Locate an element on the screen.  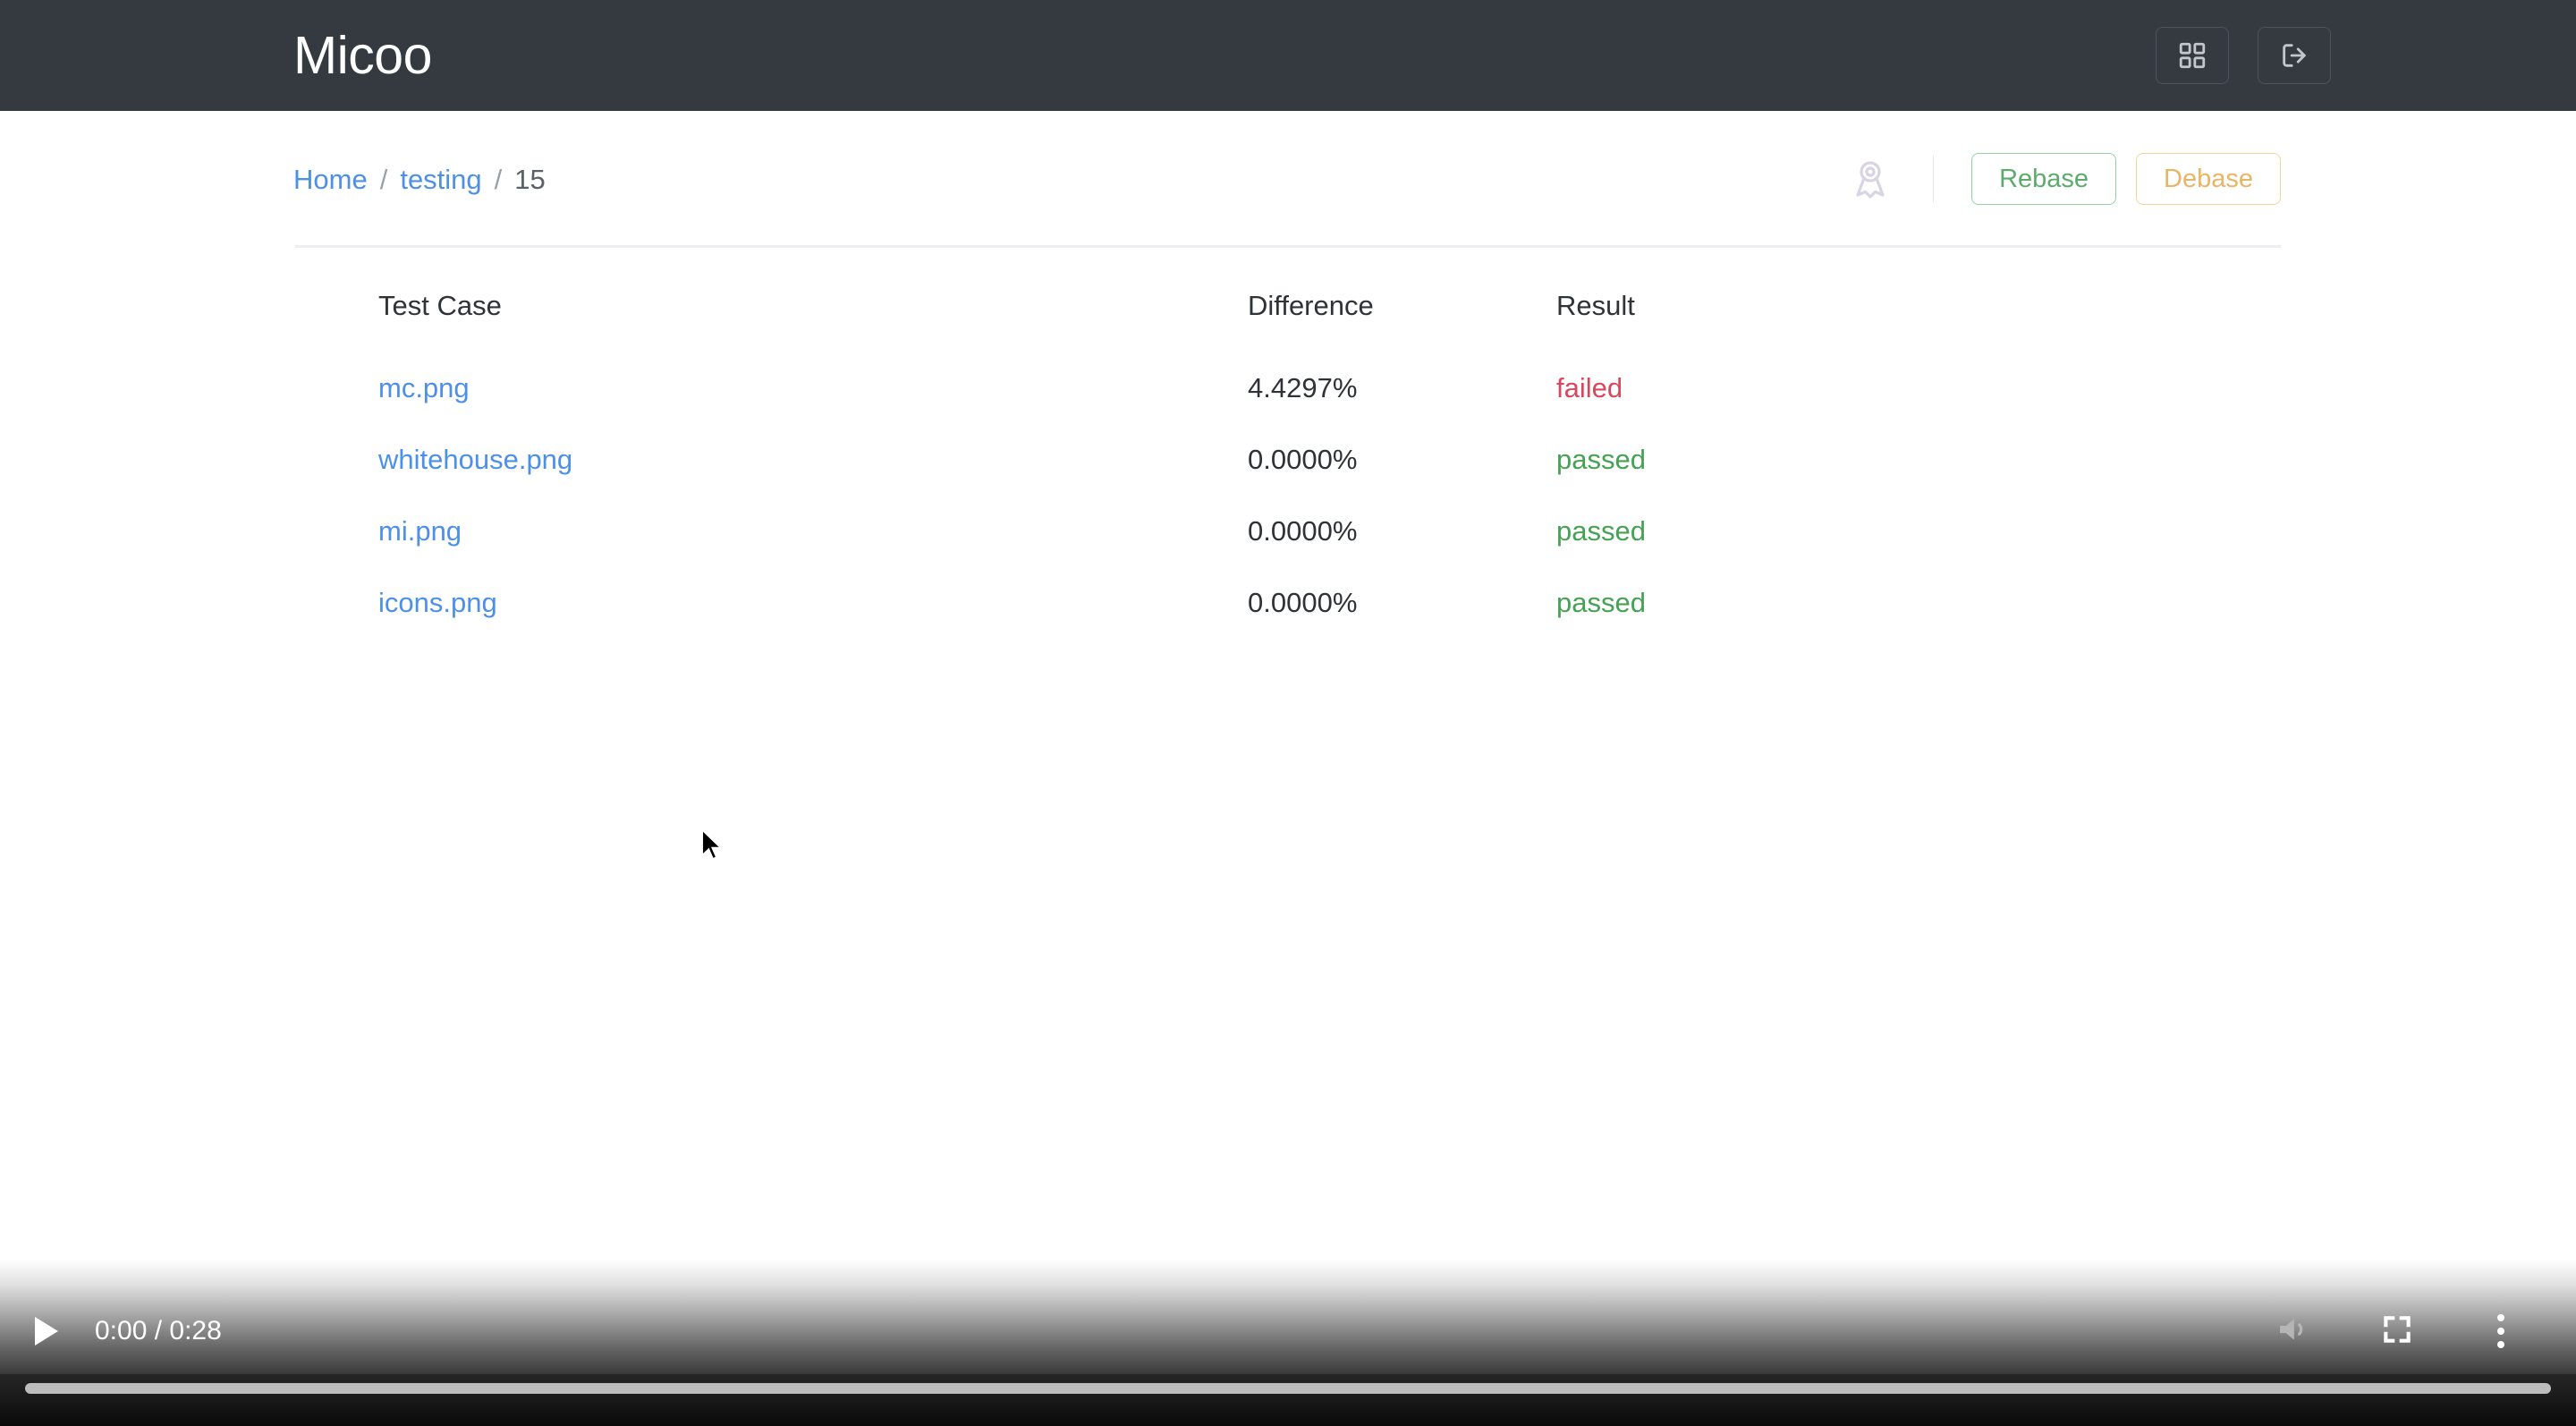
grid-icon is located at coordinates (2192, 56).